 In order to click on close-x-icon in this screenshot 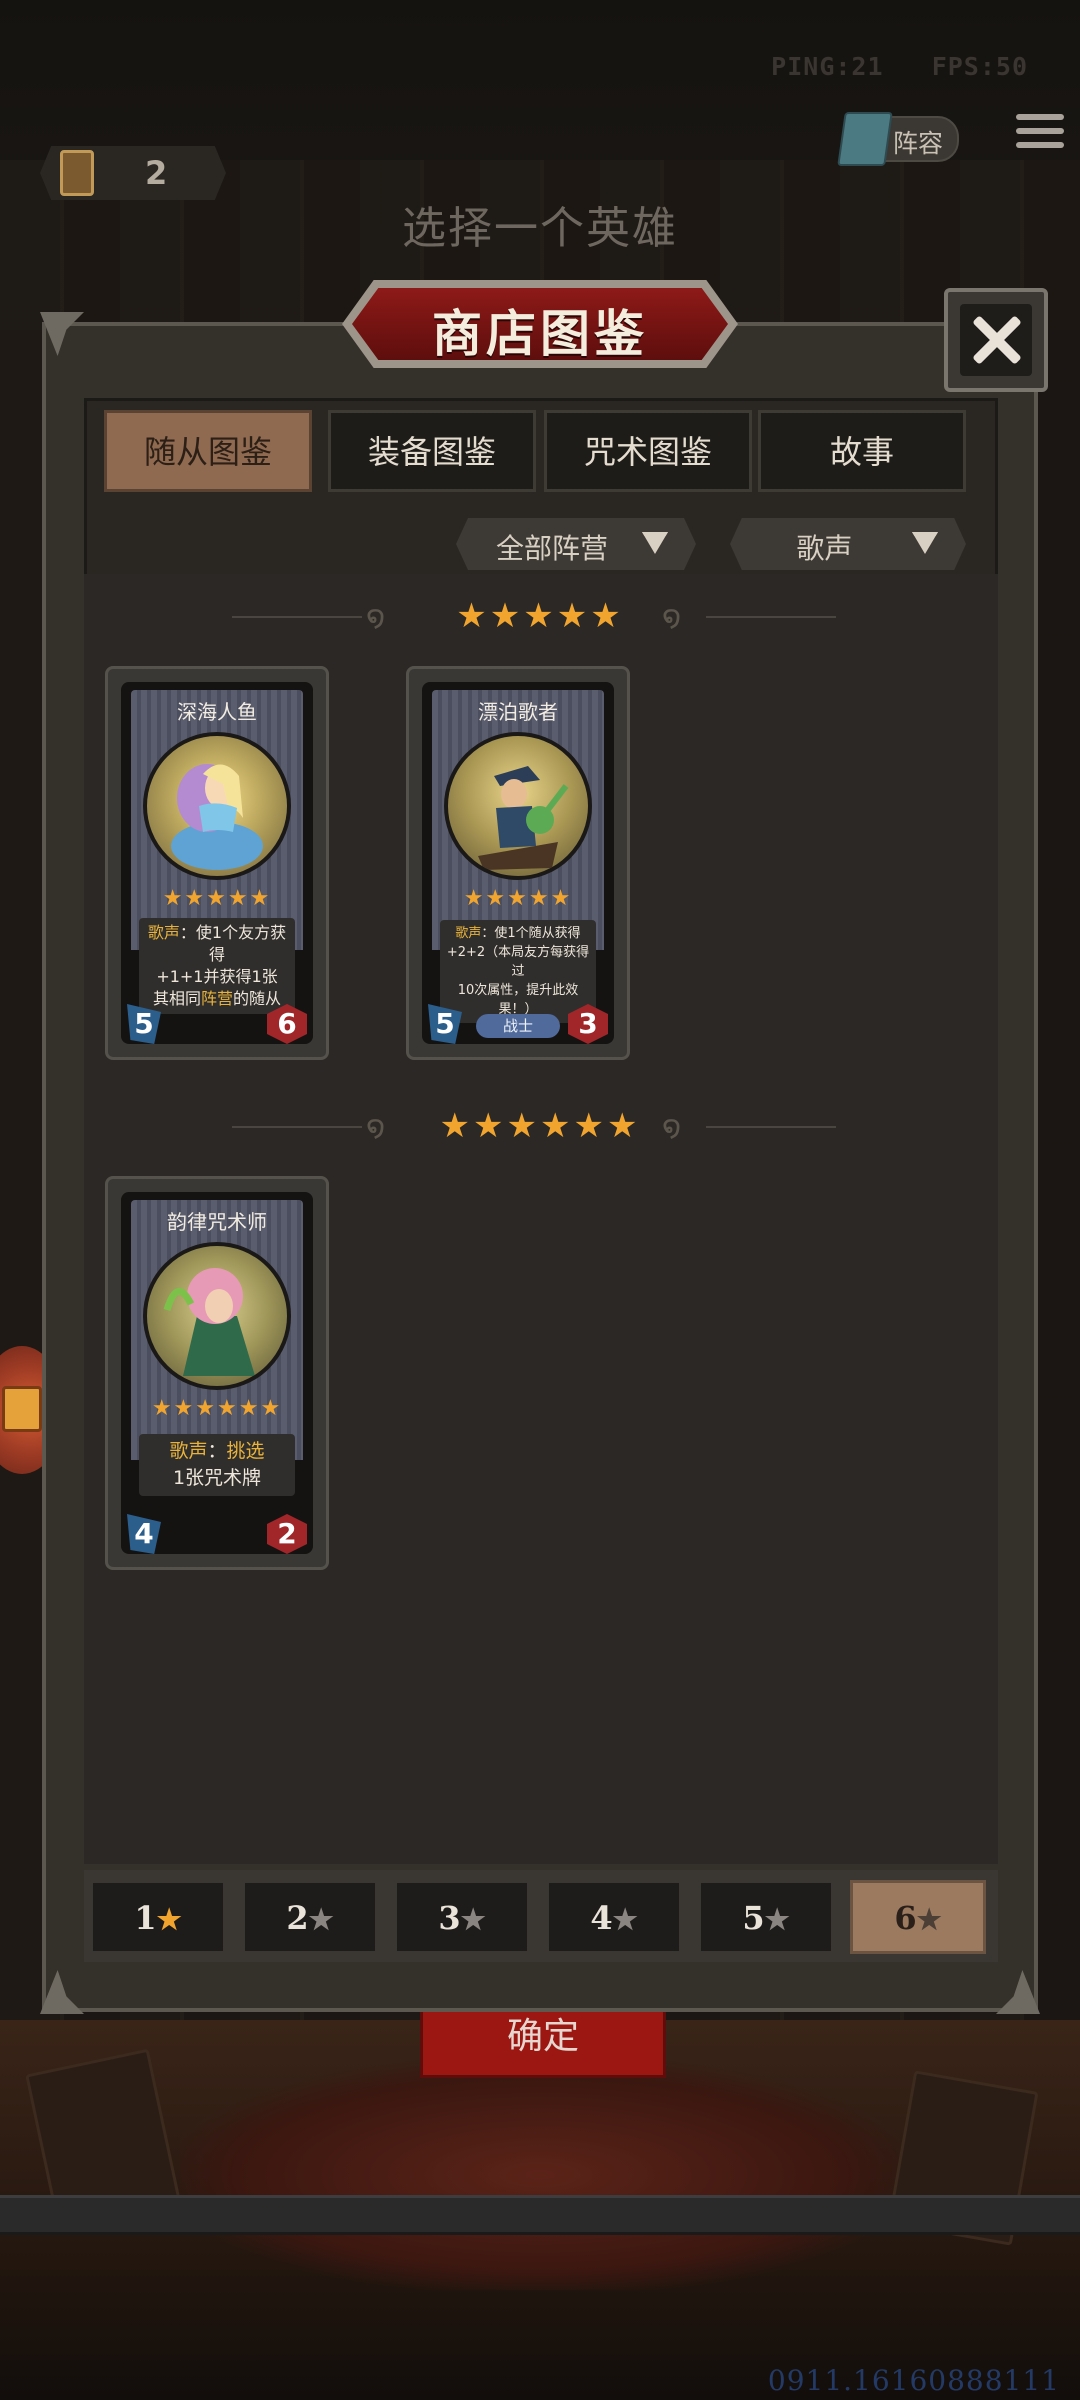, I will do `click(996, 340)`.